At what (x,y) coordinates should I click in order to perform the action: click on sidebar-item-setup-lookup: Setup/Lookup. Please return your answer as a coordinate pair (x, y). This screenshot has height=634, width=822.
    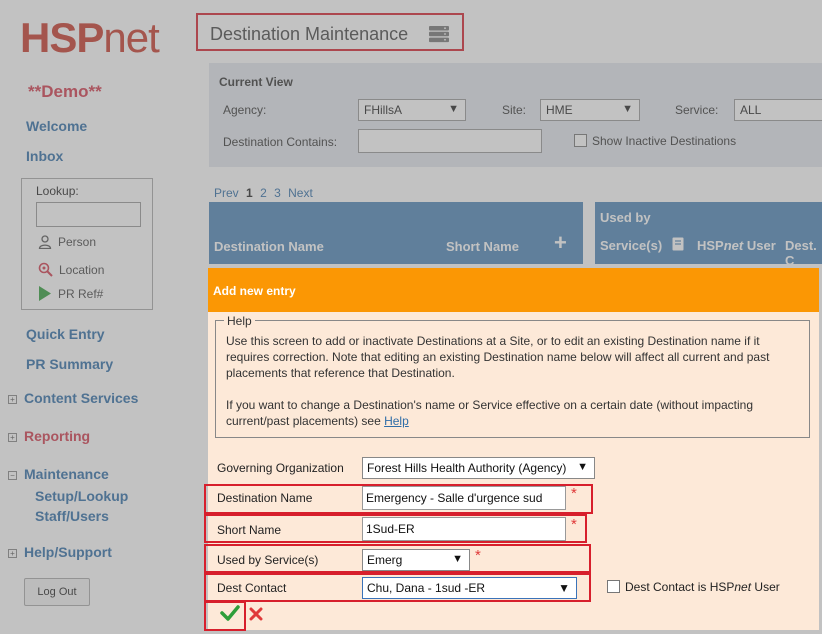
    Looking at the image, I should click on (81, 496).